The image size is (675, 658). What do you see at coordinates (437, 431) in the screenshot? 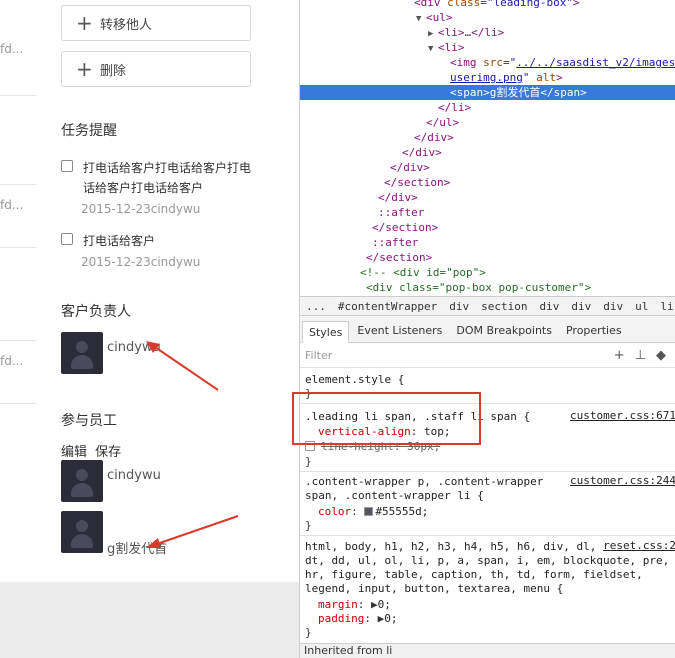
I see `css-value: top;` at bounding box center [437, 431].